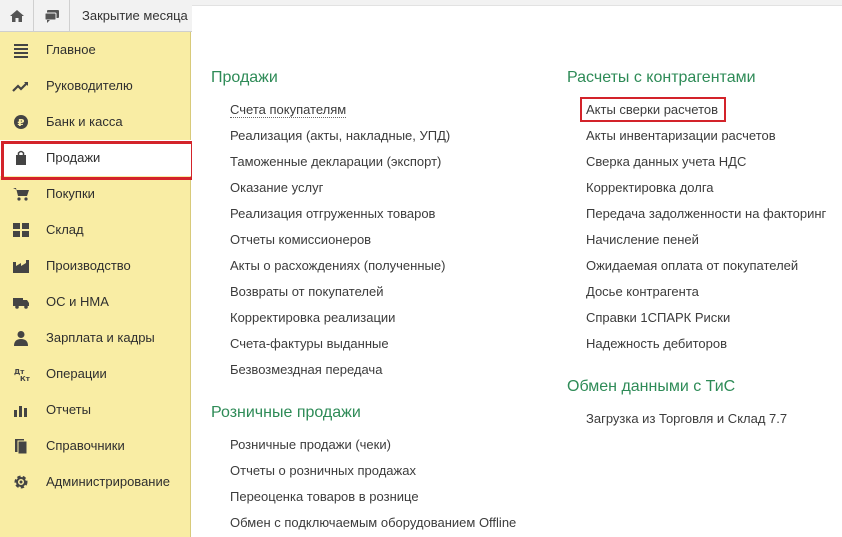  I want to click on sidebar-item-fixed-assets: ОС и НМА, so click(95, 302).